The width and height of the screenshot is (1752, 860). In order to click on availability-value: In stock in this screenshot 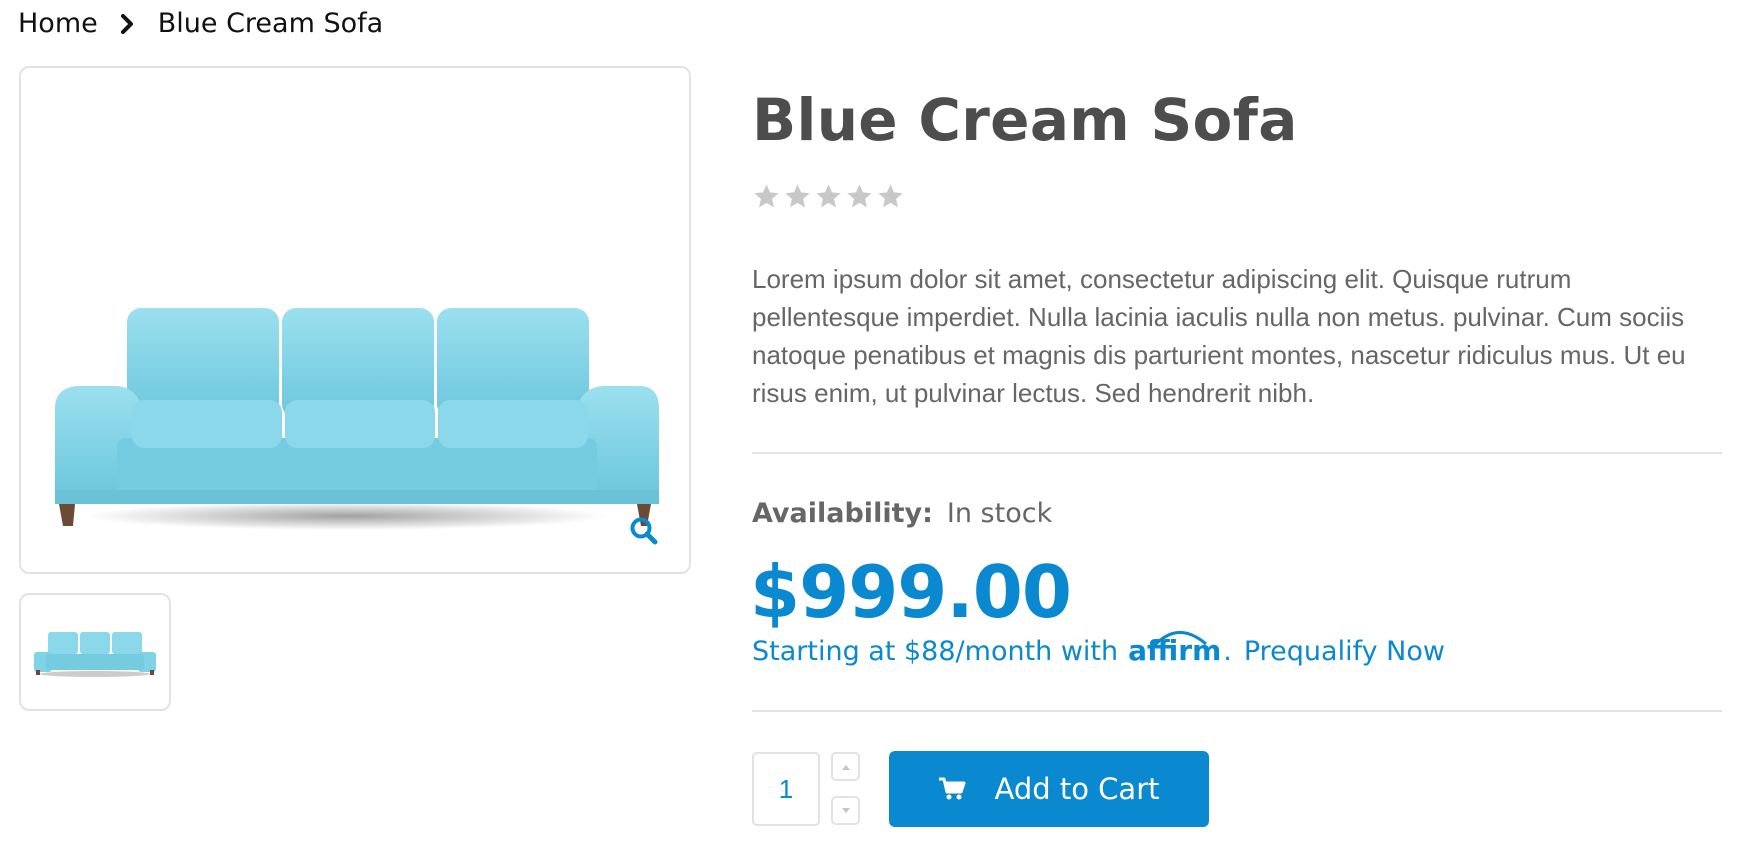, I will do `click(999, 513)`.